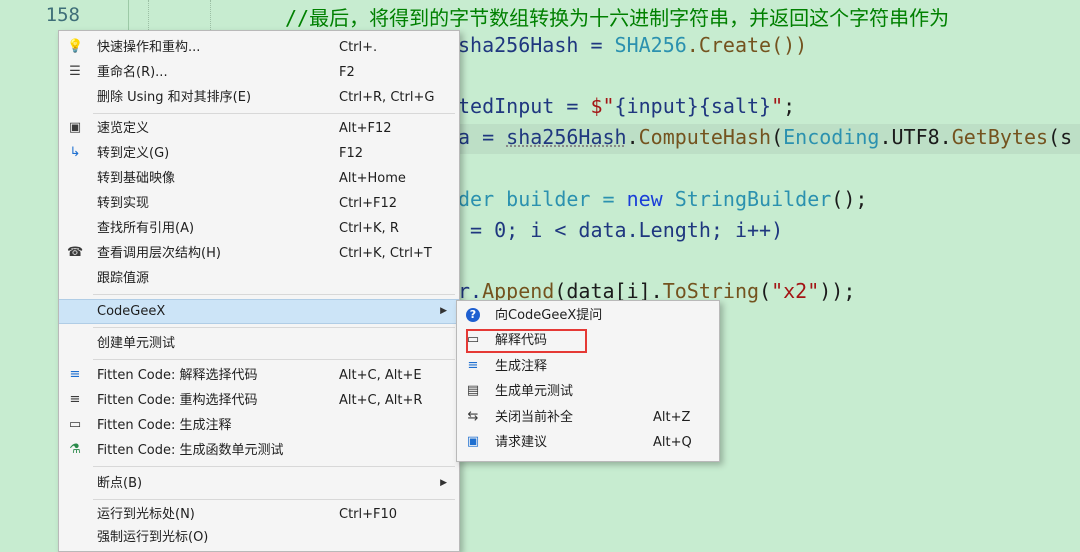  What do you see at coordinates (473, 416) in the screenshot?
I see `close-completion-icon: ⇆` at bounding box center [473, 416].